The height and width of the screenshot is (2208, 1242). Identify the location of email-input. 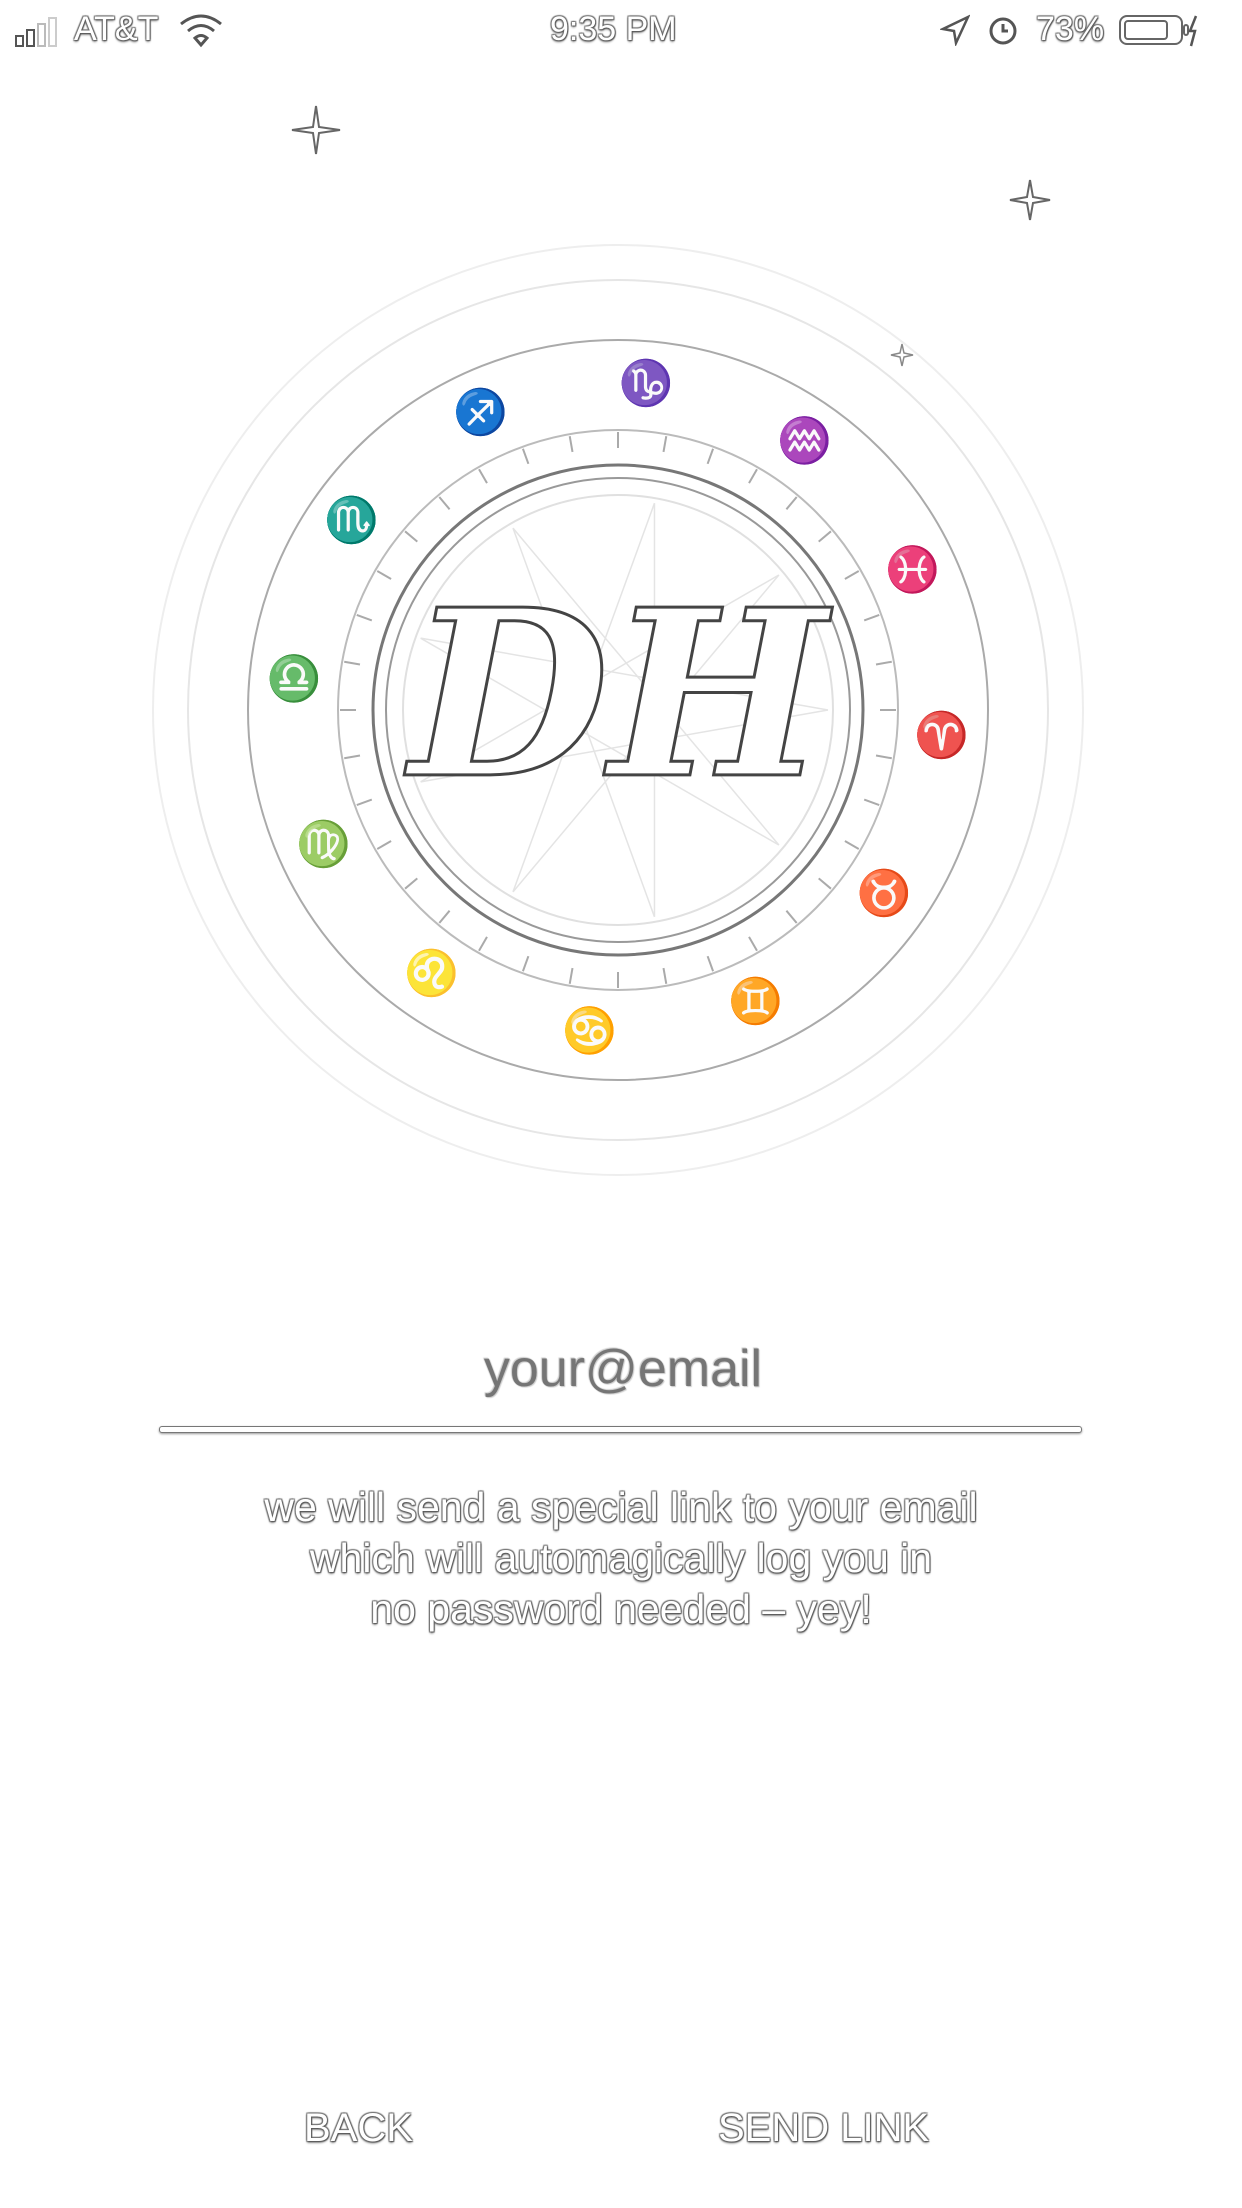
(621, 1369).